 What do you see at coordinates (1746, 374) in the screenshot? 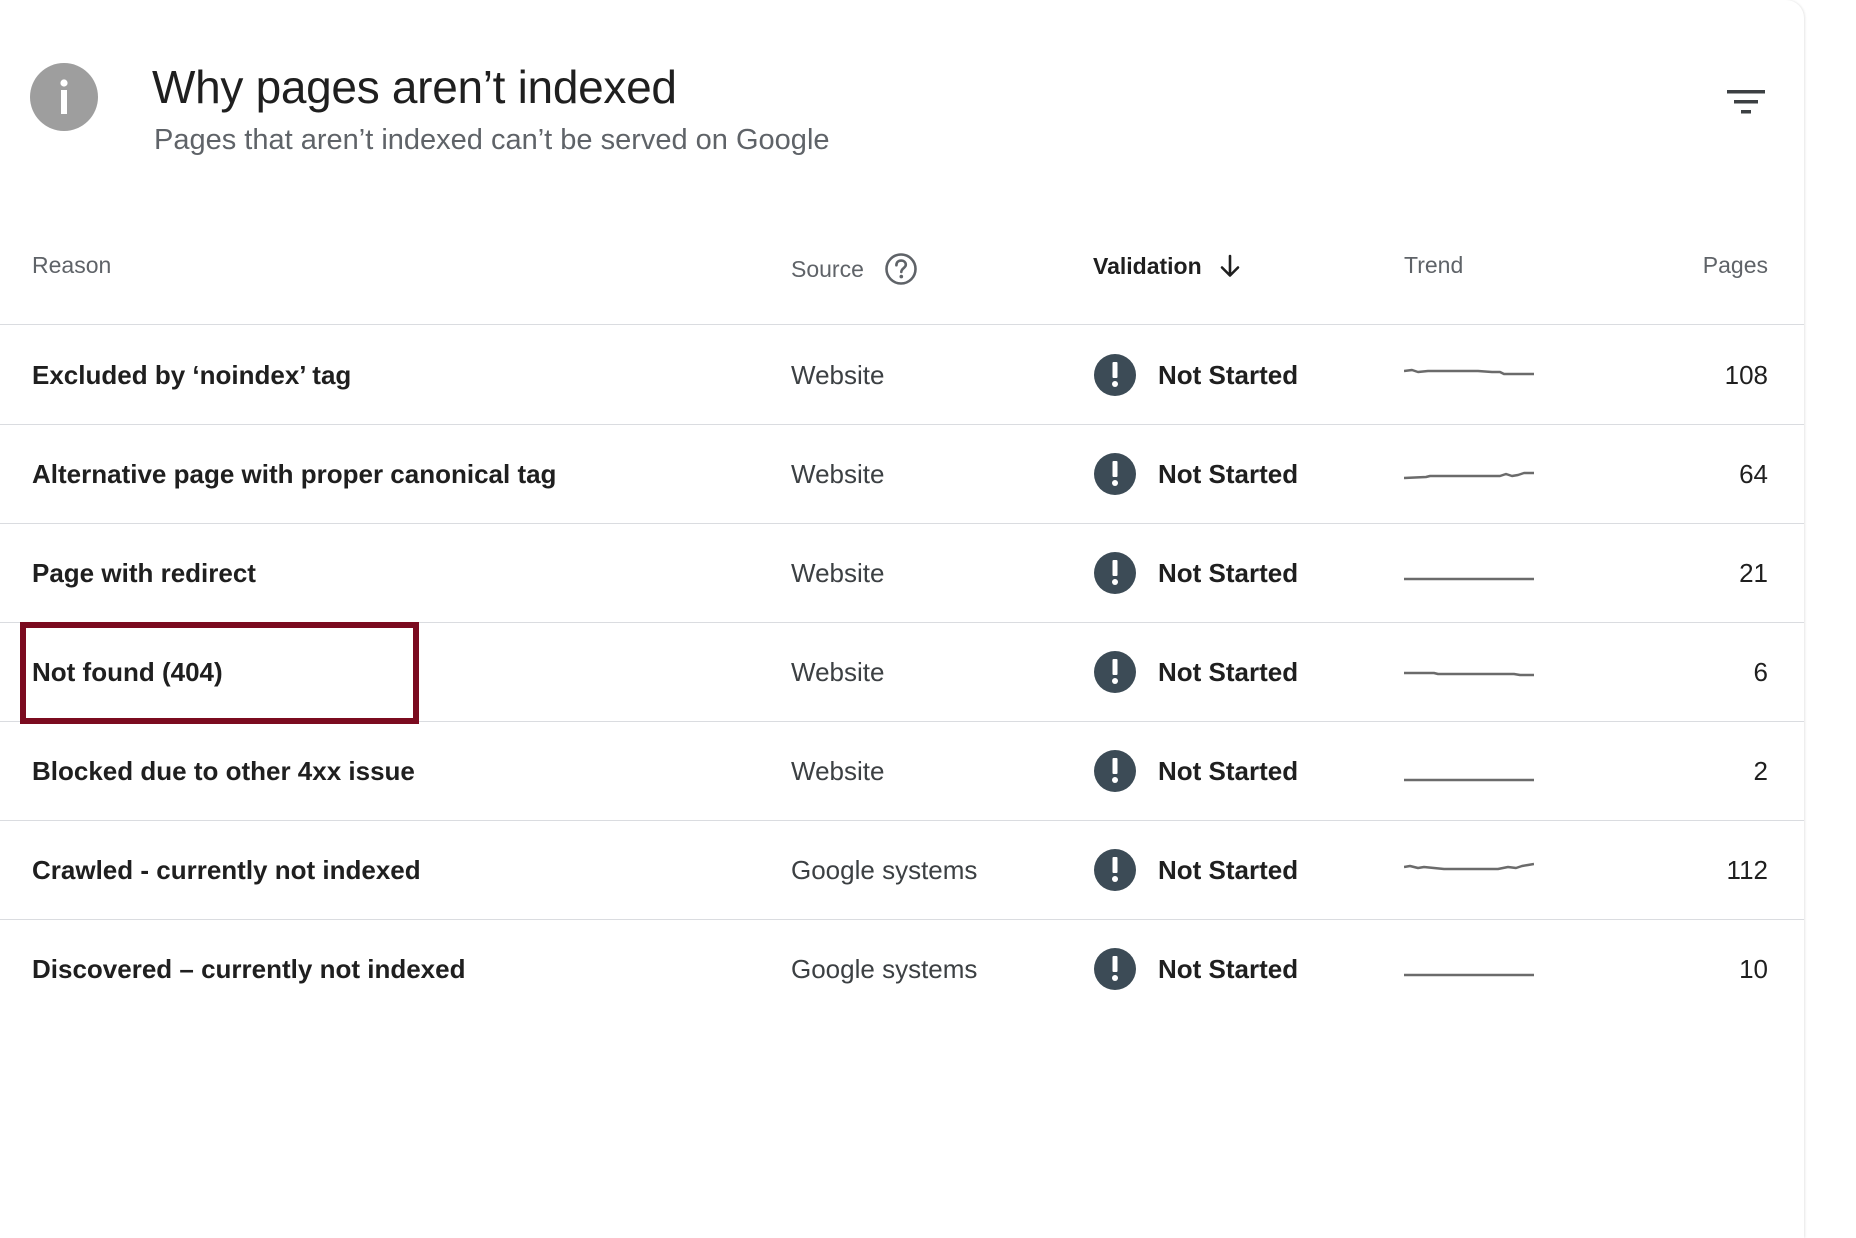
I see `pages-count: 108` at bounding box center [1746, 374].